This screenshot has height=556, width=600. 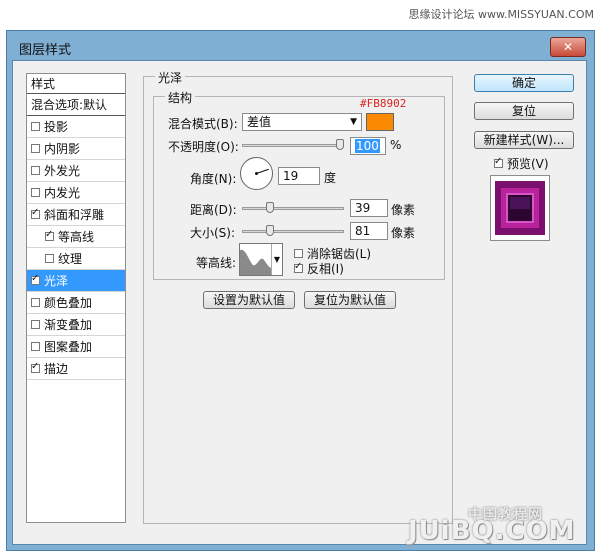 What do you see at coordinates (45, 50) in the screenshot?
I see `dialog-title: 图层样式` at bounding box center [45, 50].